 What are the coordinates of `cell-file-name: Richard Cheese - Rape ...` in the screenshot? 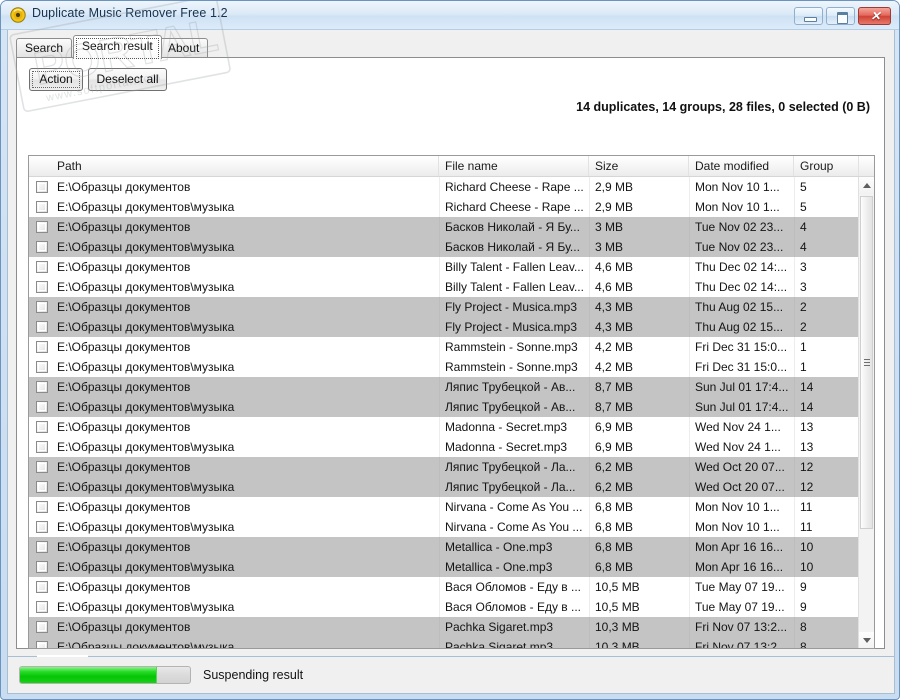 It's located at (514, 187).